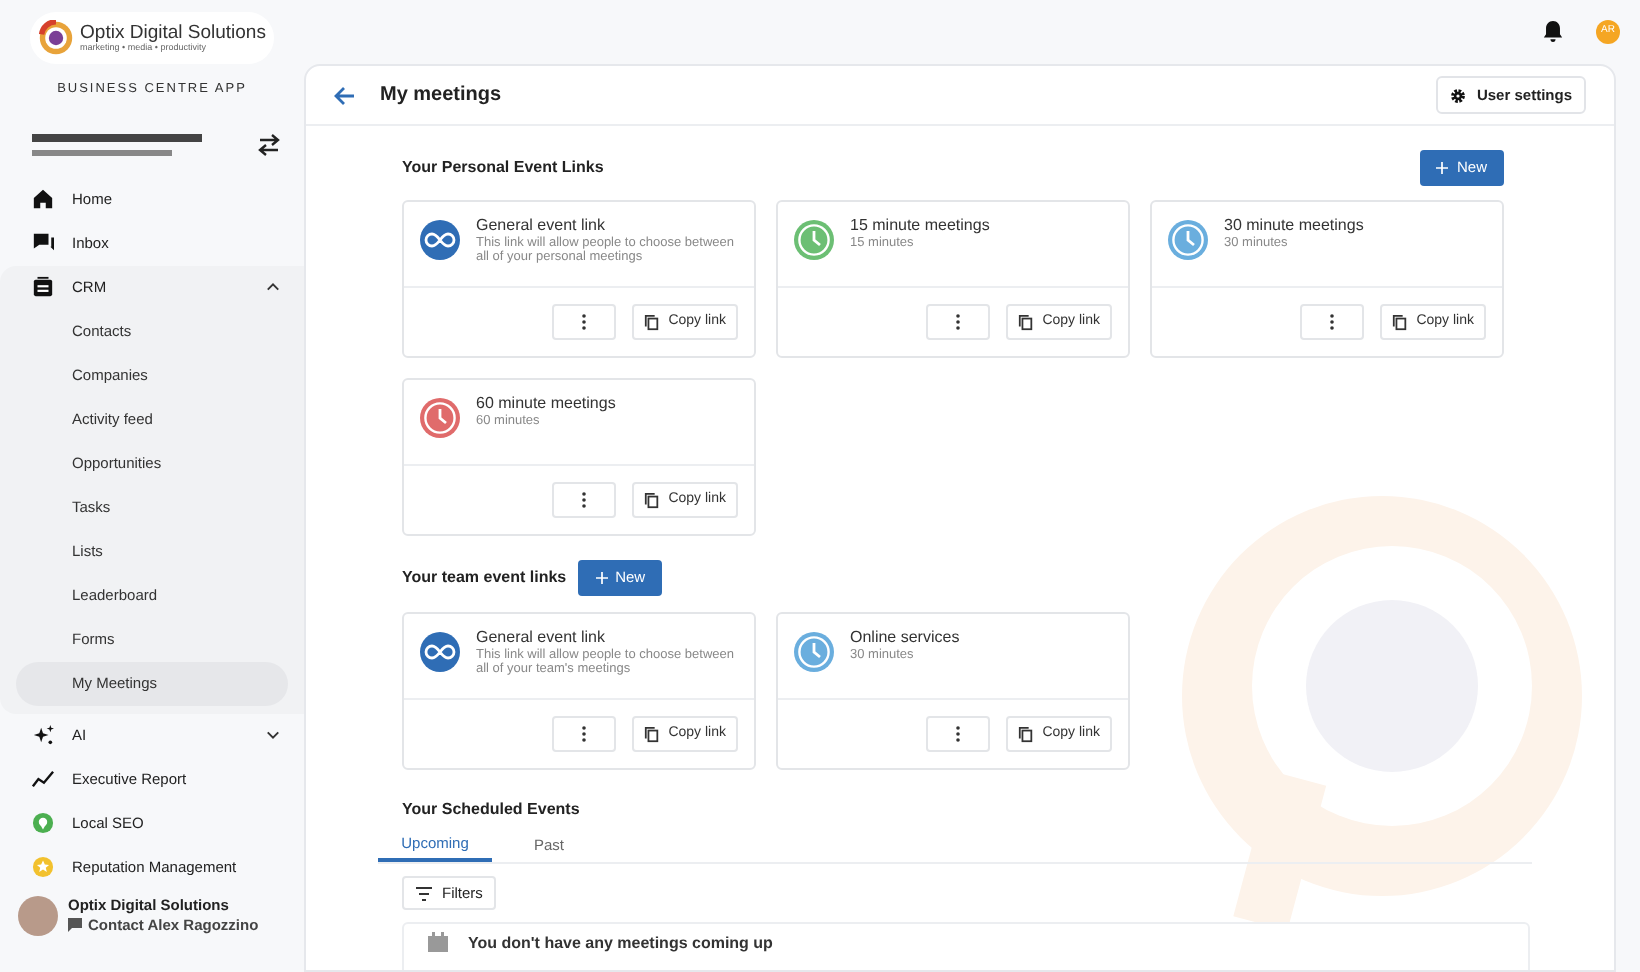 The image size is (1640, 972). I want to click on settings-icon, so click(1458, 95).